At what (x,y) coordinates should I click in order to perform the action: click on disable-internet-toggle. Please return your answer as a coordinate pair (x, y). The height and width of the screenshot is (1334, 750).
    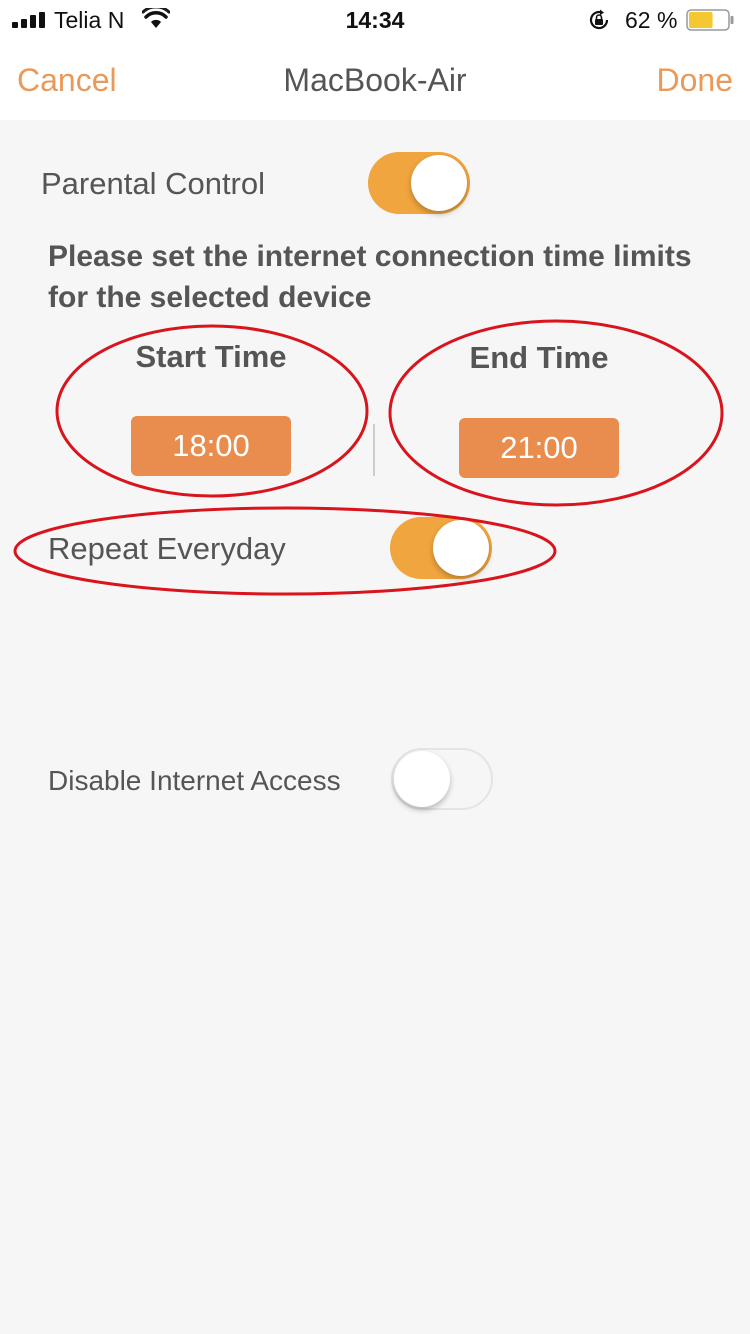
    Looking at the image, I should click on (442, 779).